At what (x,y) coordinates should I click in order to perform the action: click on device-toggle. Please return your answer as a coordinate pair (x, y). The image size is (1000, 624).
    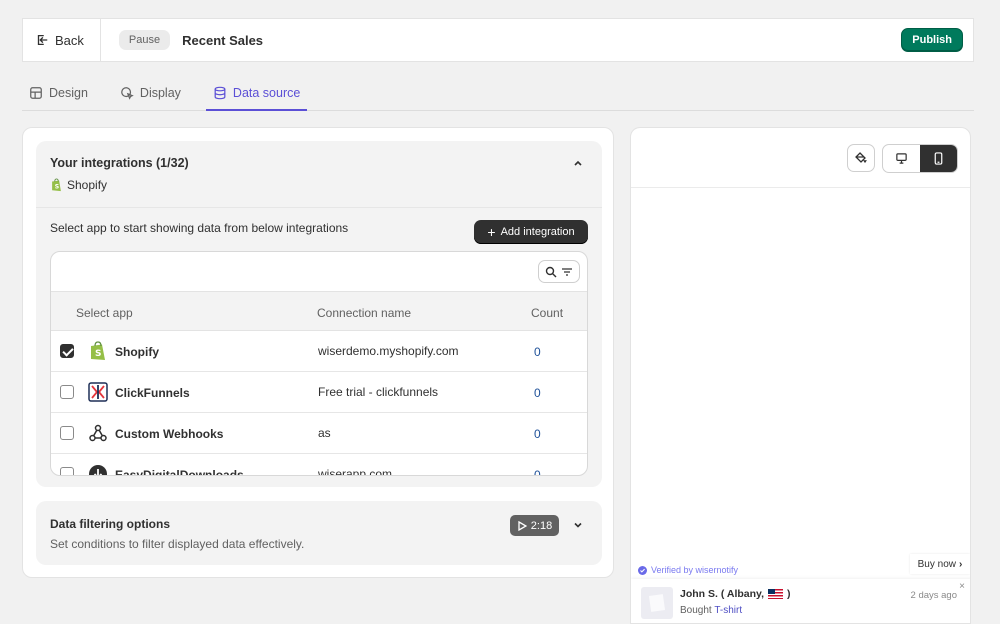
    Looking at the image, I should click on (920, 158).